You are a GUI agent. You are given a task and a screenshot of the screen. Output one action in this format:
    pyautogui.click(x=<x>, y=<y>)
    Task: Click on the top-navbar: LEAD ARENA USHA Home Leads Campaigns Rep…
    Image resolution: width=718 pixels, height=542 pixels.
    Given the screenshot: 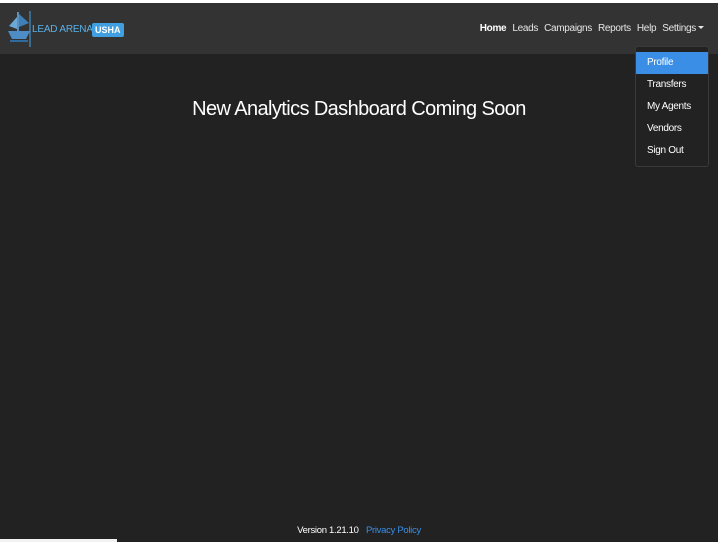 What is the action you would take?
    pyautogui.click(x=359, y=28)
    